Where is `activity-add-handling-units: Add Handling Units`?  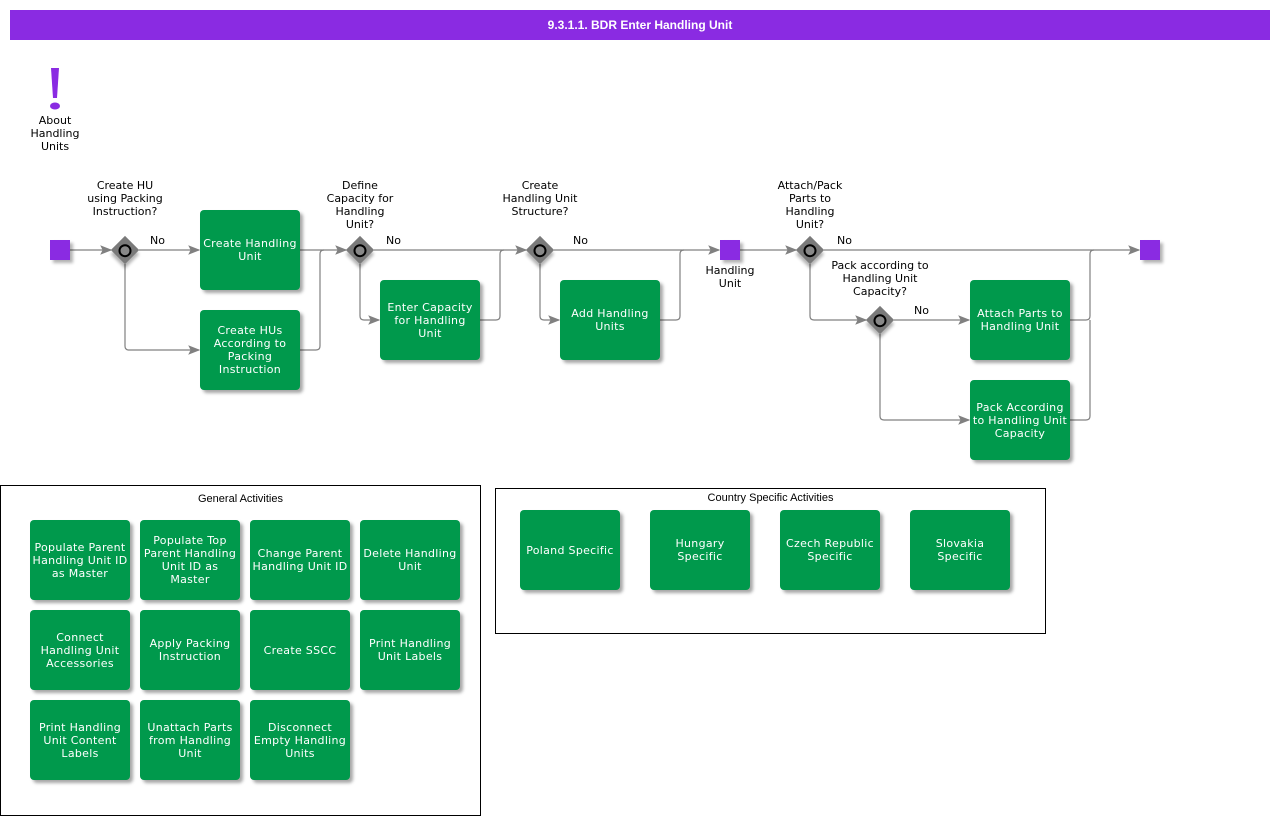 activity-add-handling-units: Add Handling Units is located at coordinates (610, 320).